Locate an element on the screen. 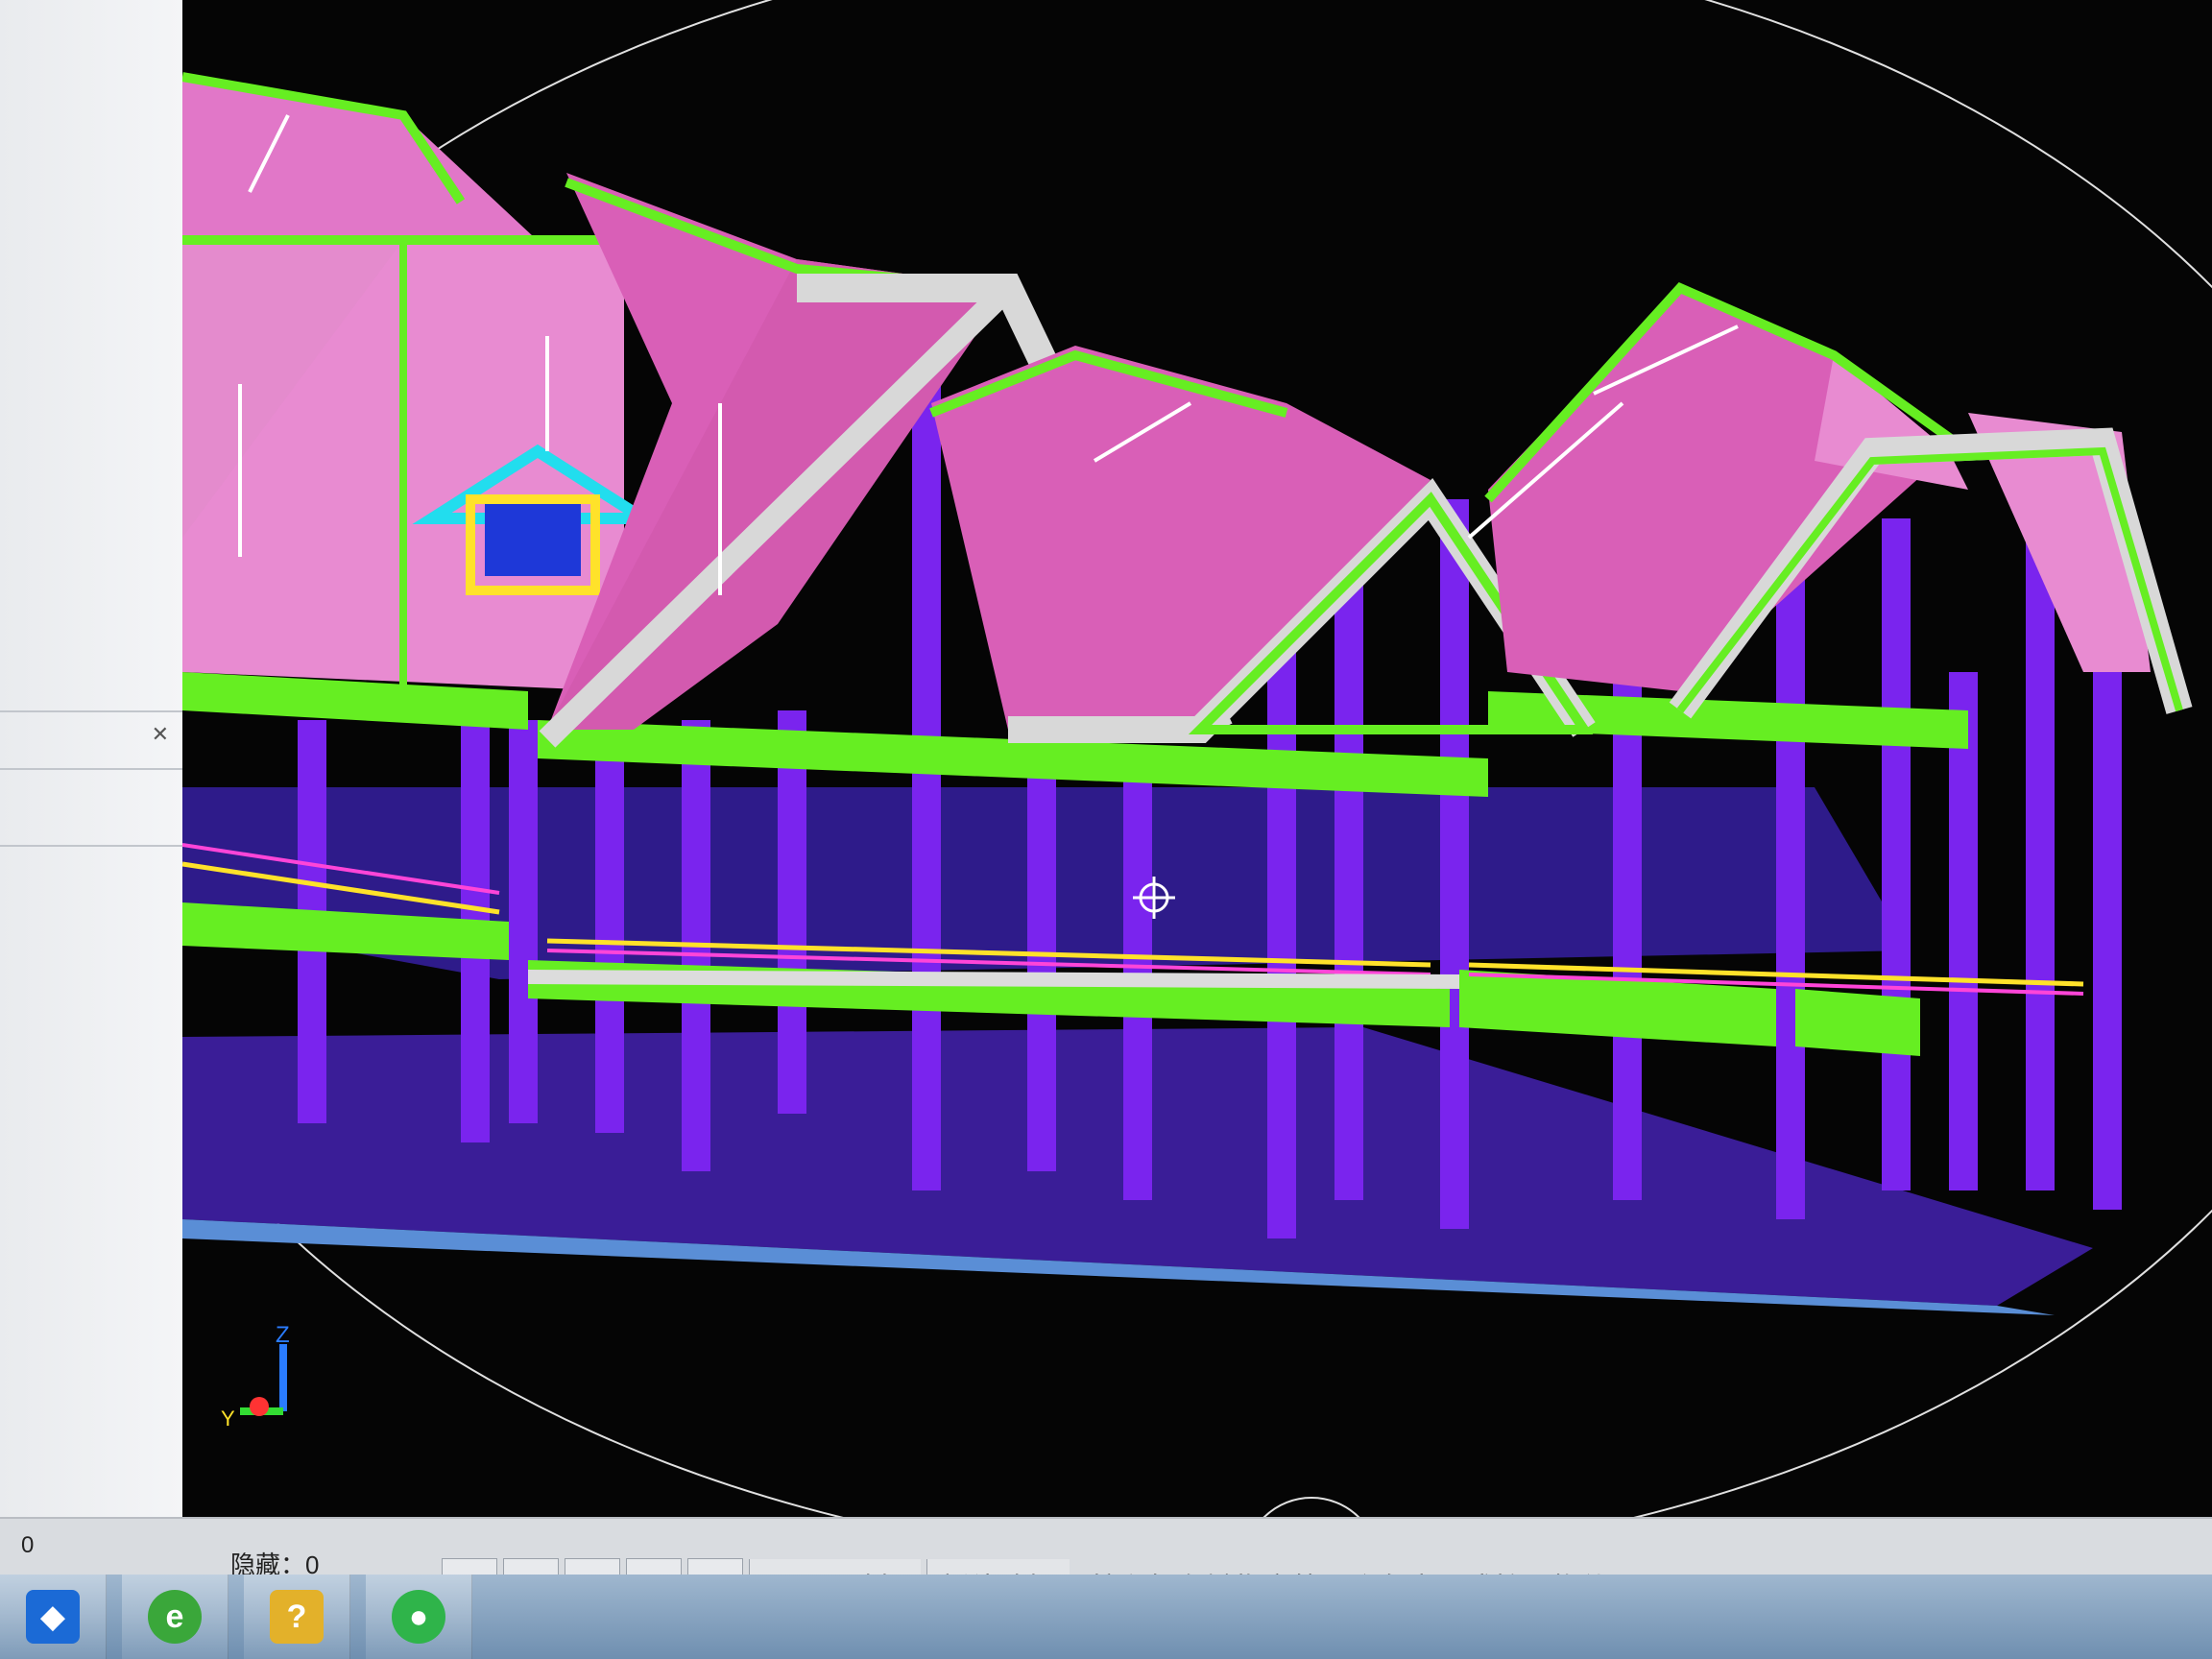 Image resolution: width=2212 pixels, height=1659 pixels. orbit-small-circle is located at coordinates (1311, 1507).